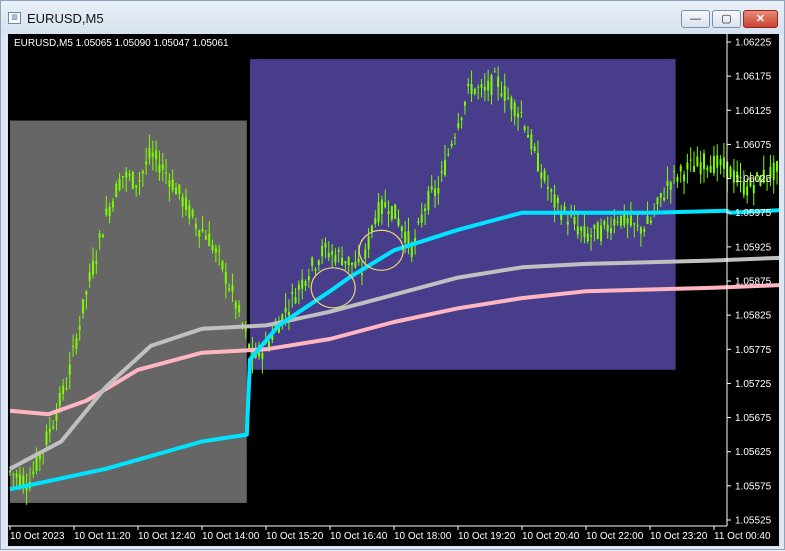 This screenshot has height=551, width=785. Describe the element at coordinates (753, 350) in the screenshot. I see `y-tick-label: 1.05775` at that location.